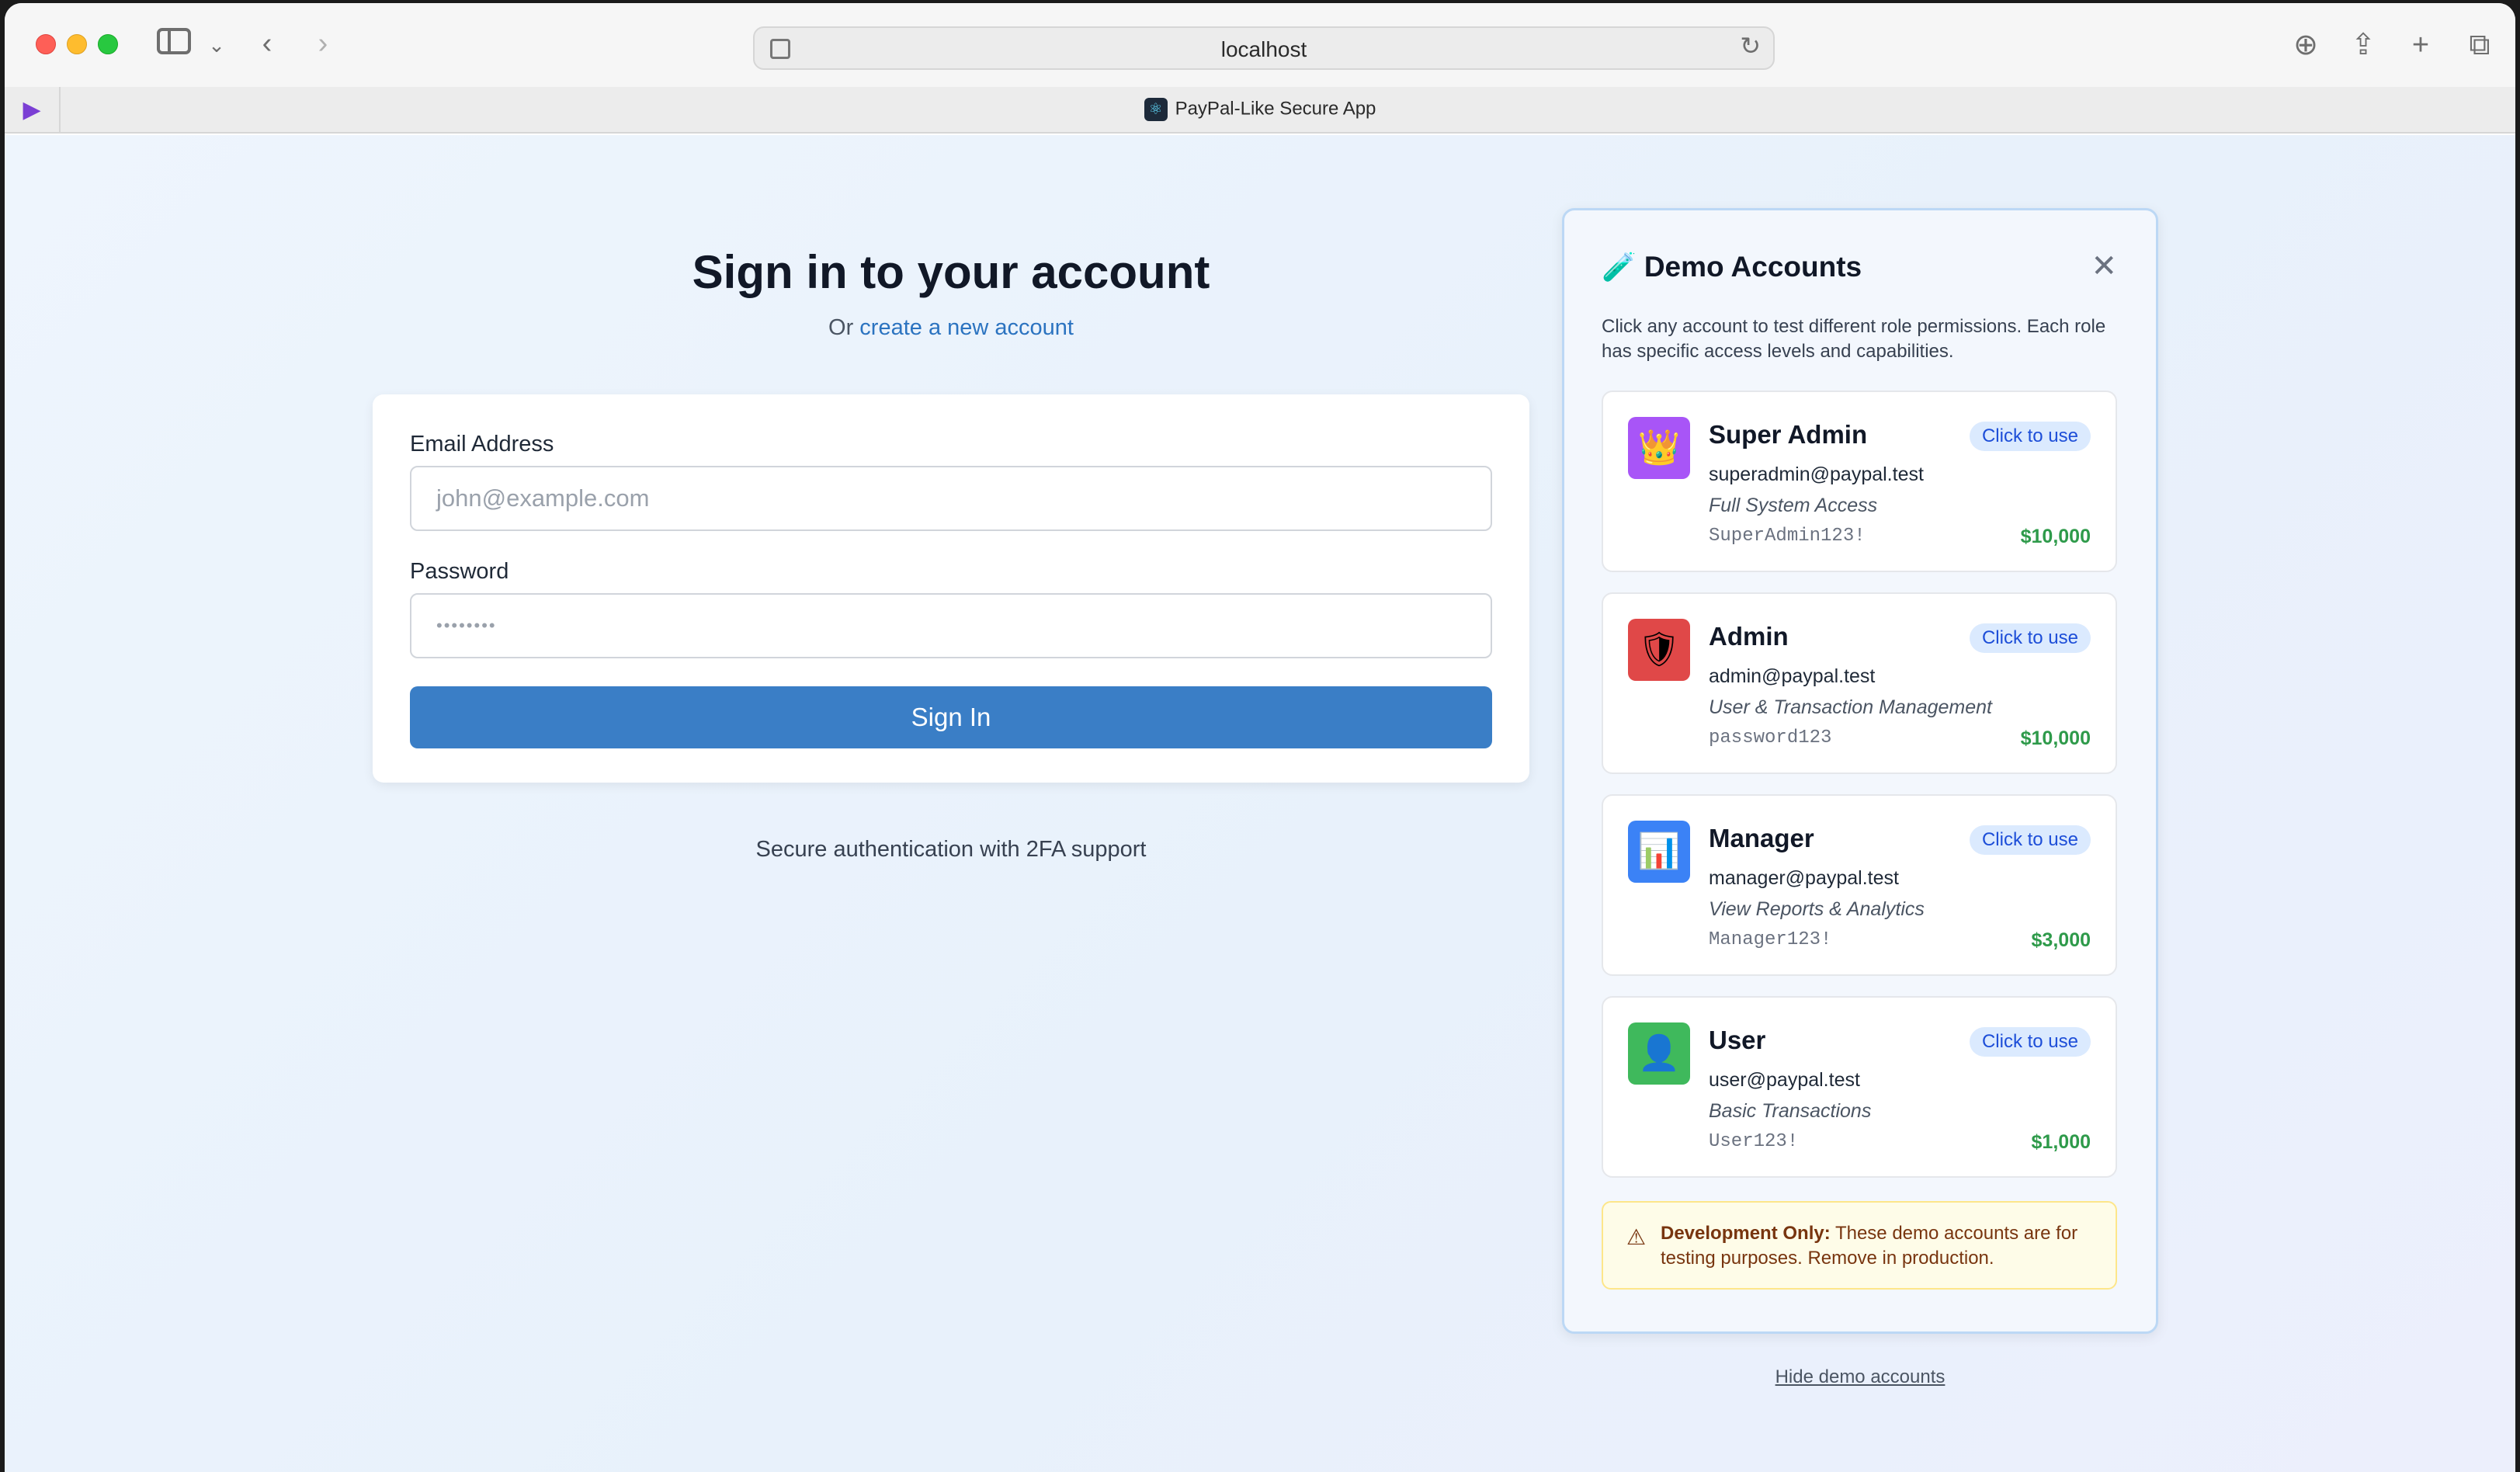 This screenshot has width=2520, height=1472. What do you see at coordinates (2305, 45) in the screenshot?
I see `download-icon: ⊕` at bounding box center [2305, 45].